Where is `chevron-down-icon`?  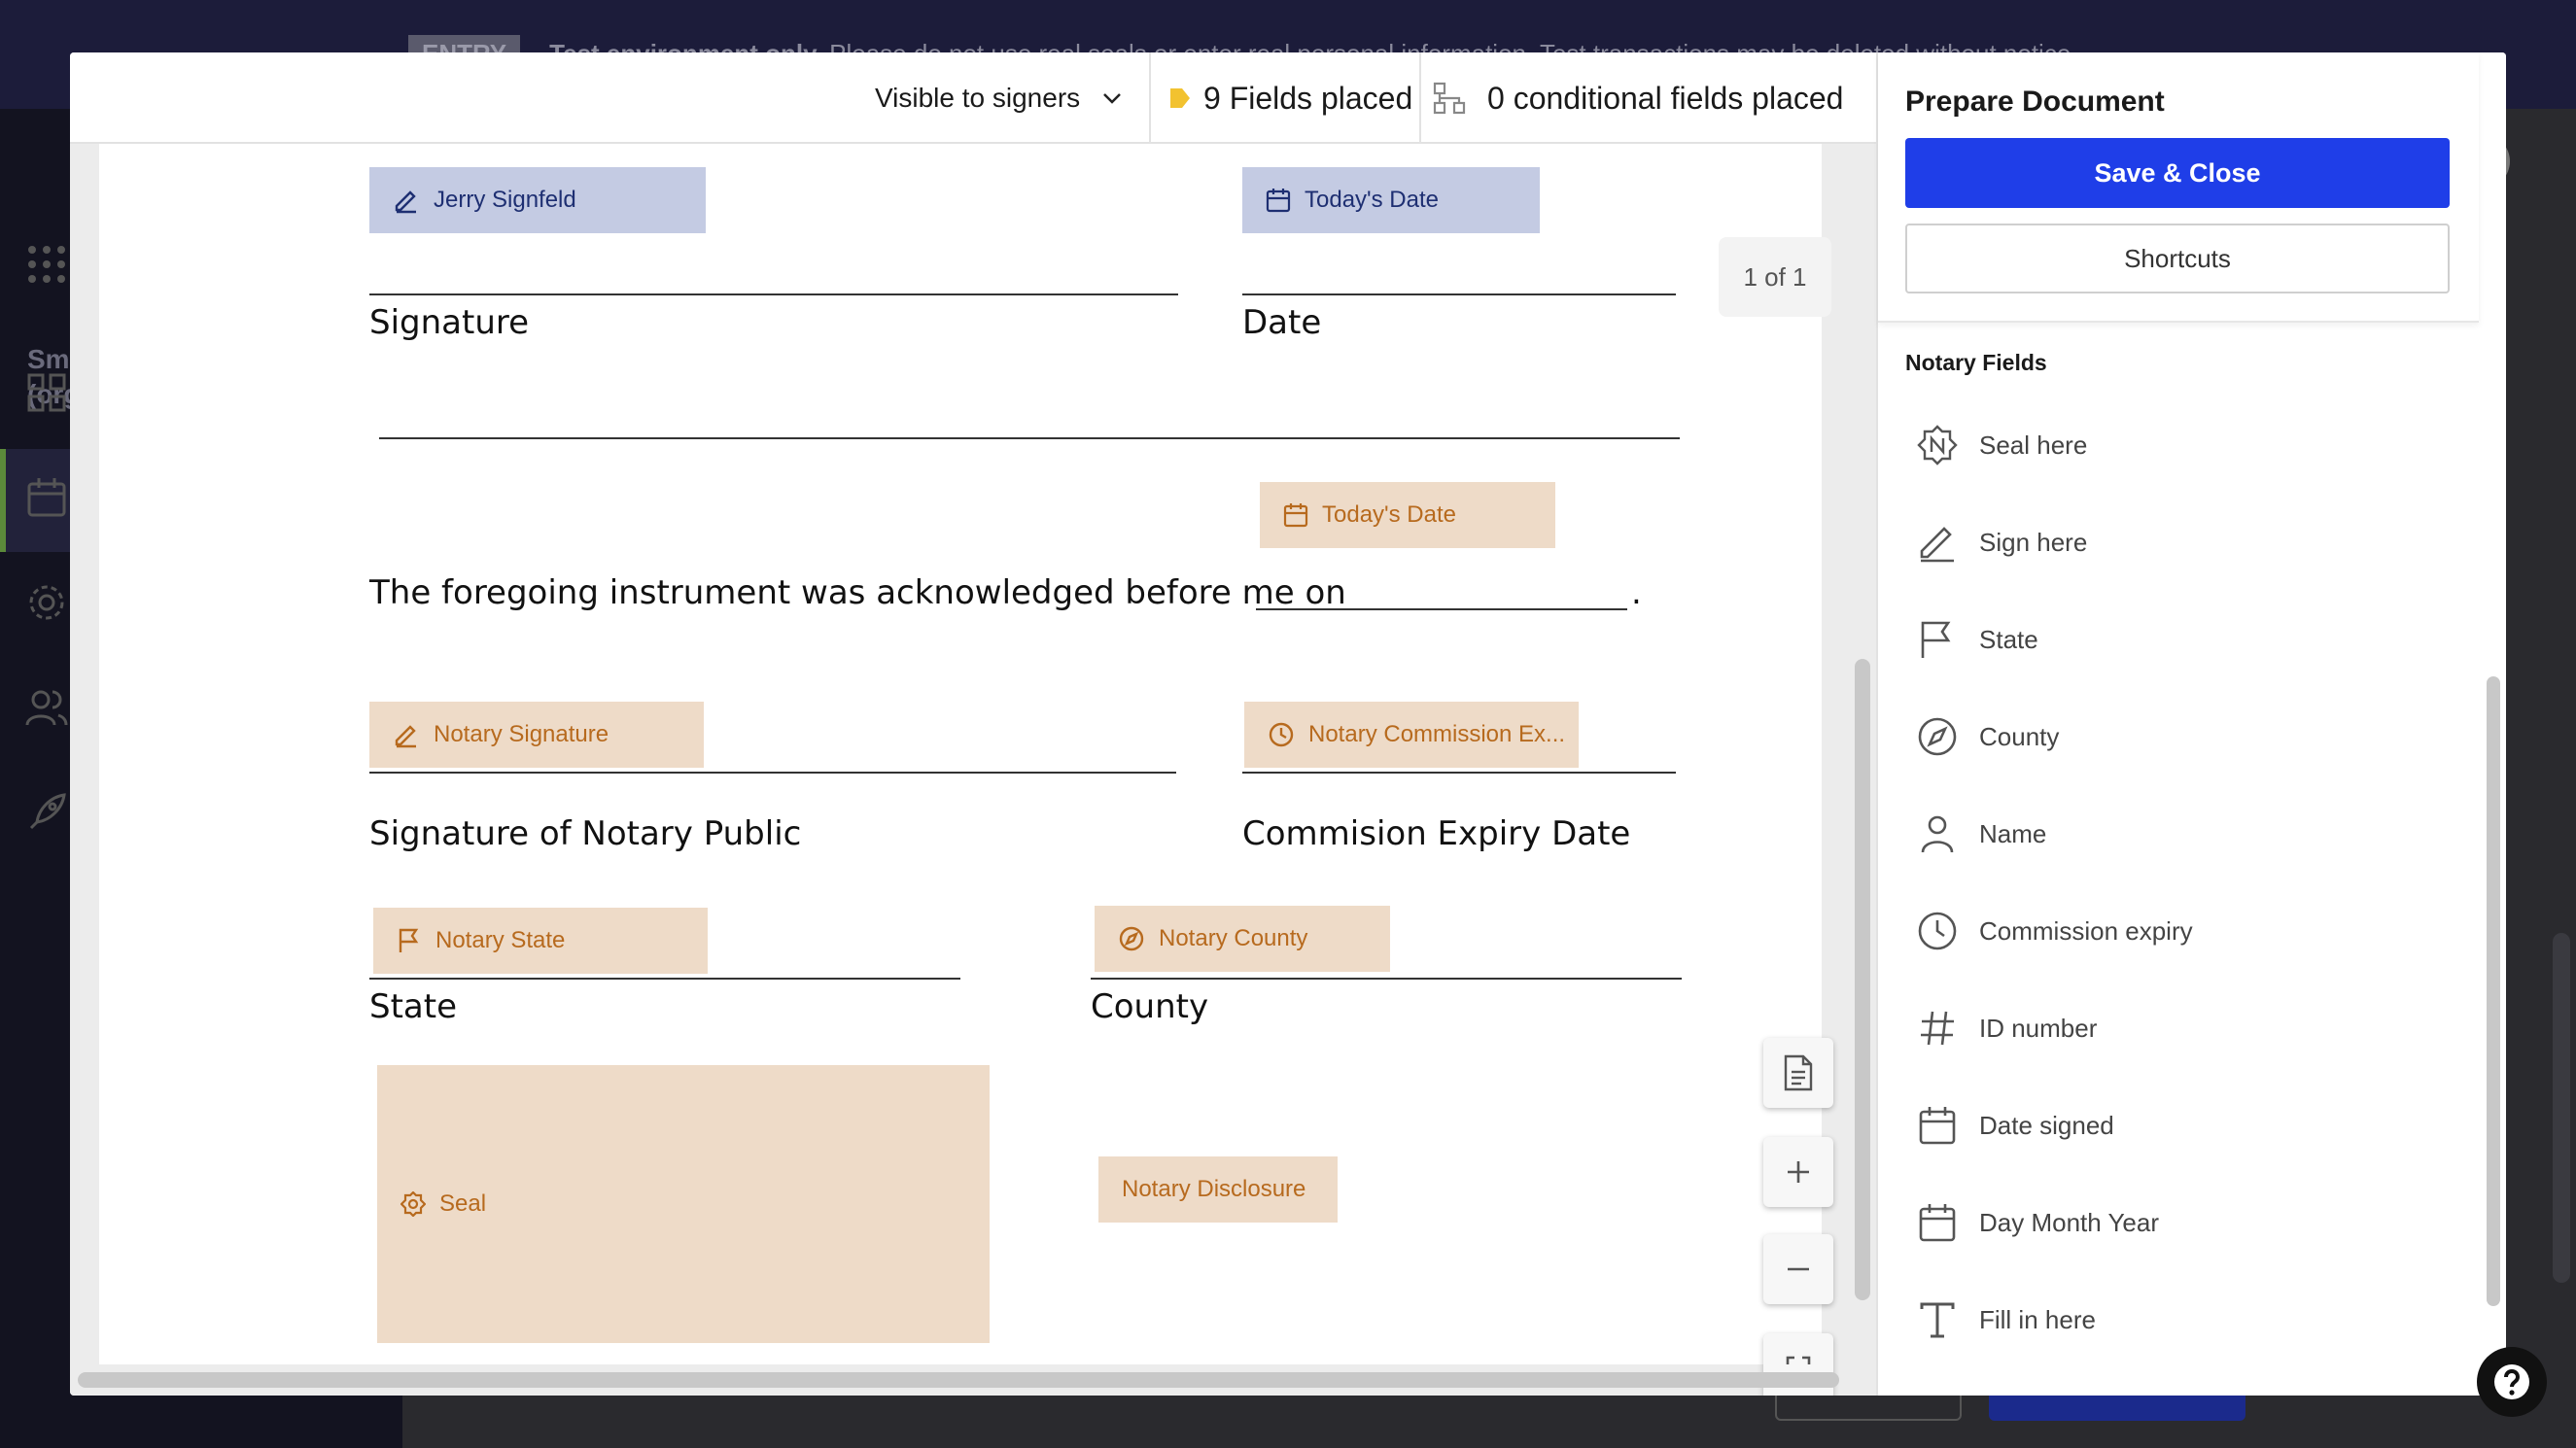
chevron-down-icon is located at coordinates (1113, 98).